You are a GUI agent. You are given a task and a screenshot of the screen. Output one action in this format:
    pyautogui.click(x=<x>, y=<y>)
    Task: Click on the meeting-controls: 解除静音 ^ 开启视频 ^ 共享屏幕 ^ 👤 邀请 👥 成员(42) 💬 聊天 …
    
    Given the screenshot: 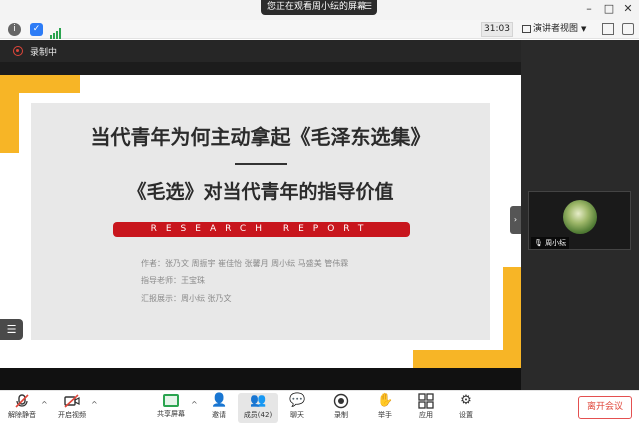 What is the action you would take?
    pyautogui.click(x=319, y=407)
    